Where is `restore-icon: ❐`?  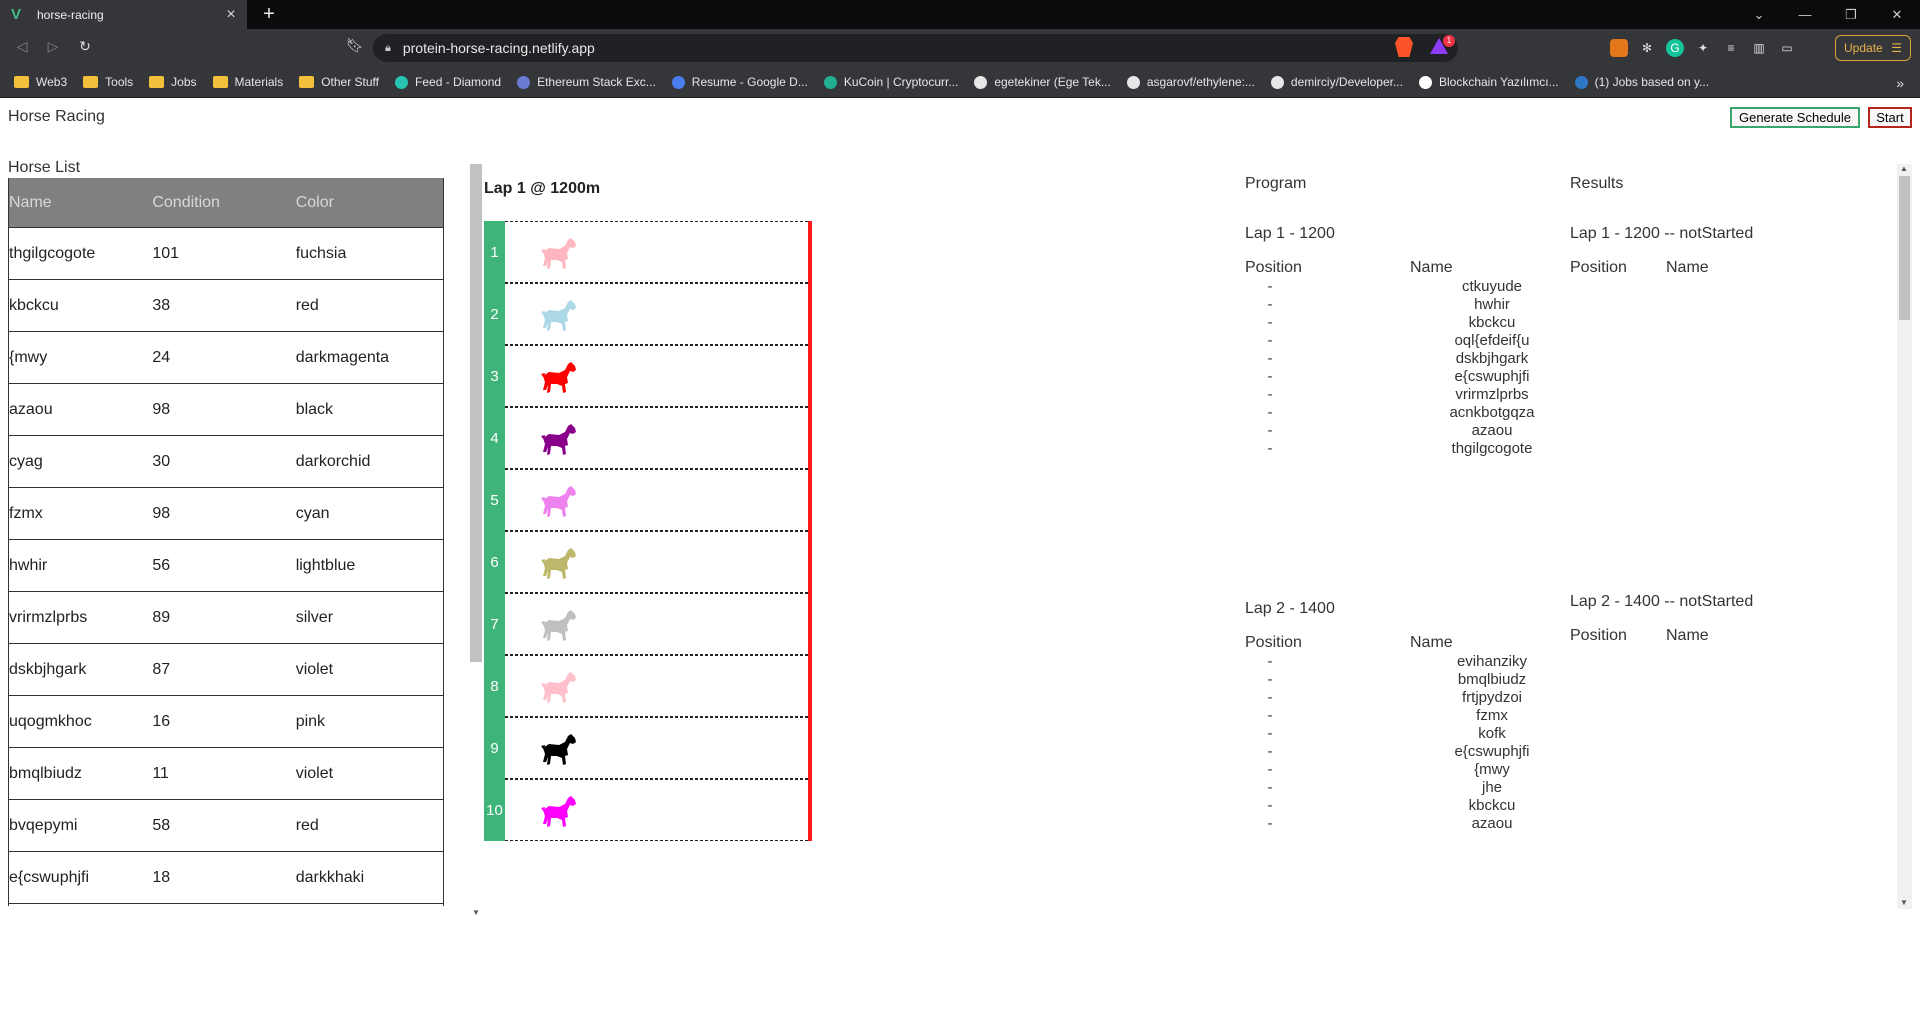
restore-icon: ❐ is located at coordinates (1851, 14).